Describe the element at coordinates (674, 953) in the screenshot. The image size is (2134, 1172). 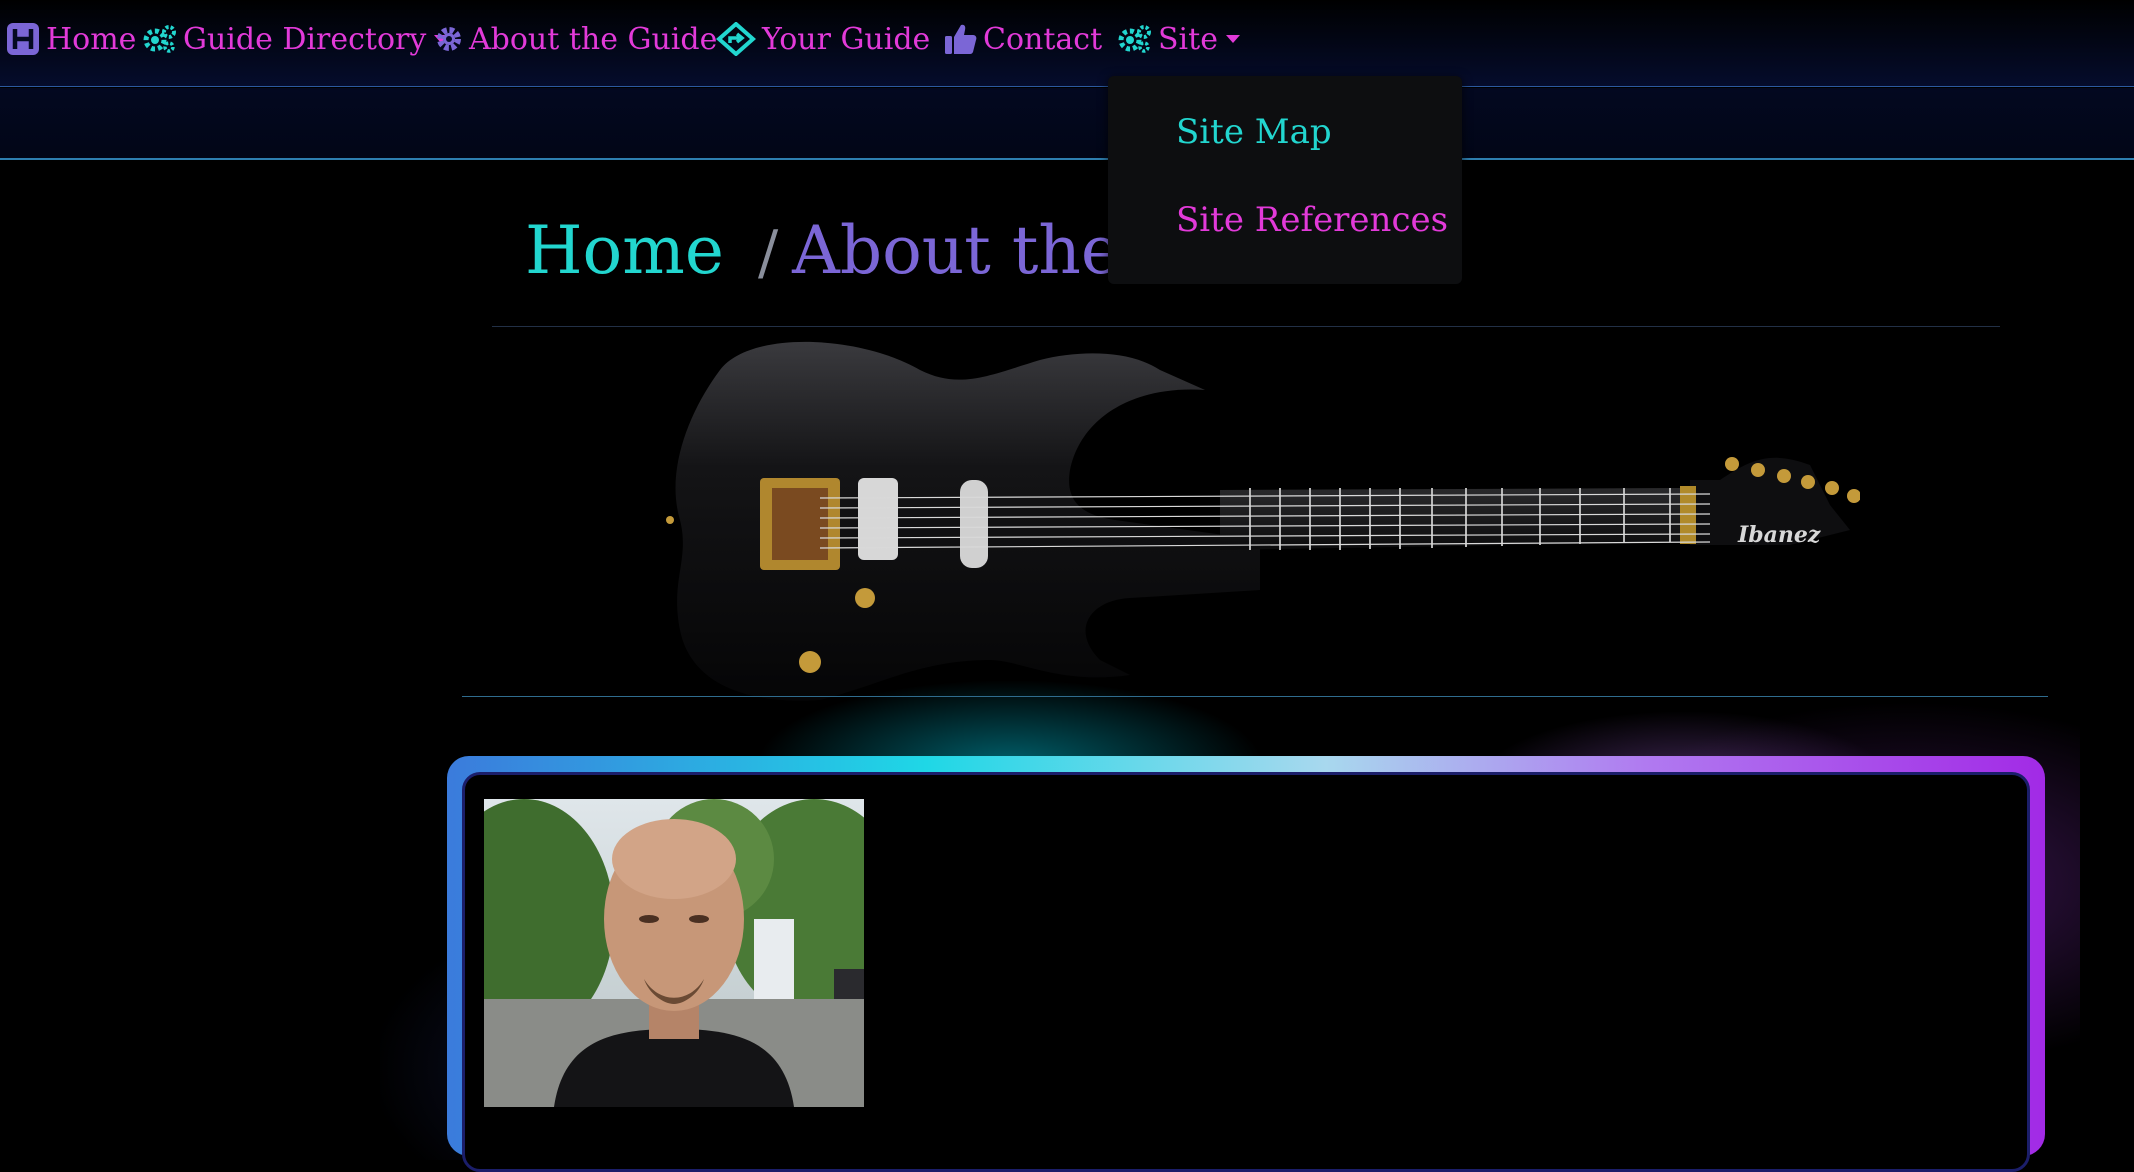
I see `author-photo` at that location.